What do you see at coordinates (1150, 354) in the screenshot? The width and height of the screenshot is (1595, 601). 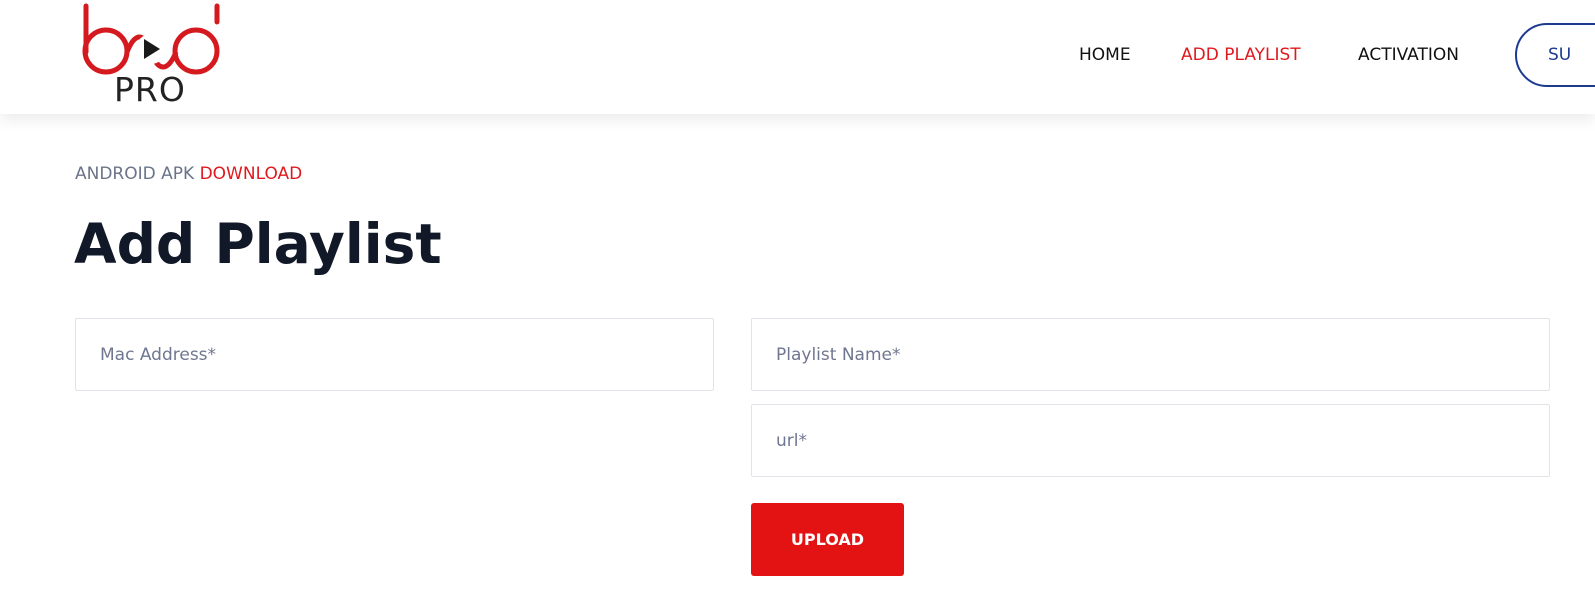 I see `playlist-name-input` at bounding box center [1150, 354].